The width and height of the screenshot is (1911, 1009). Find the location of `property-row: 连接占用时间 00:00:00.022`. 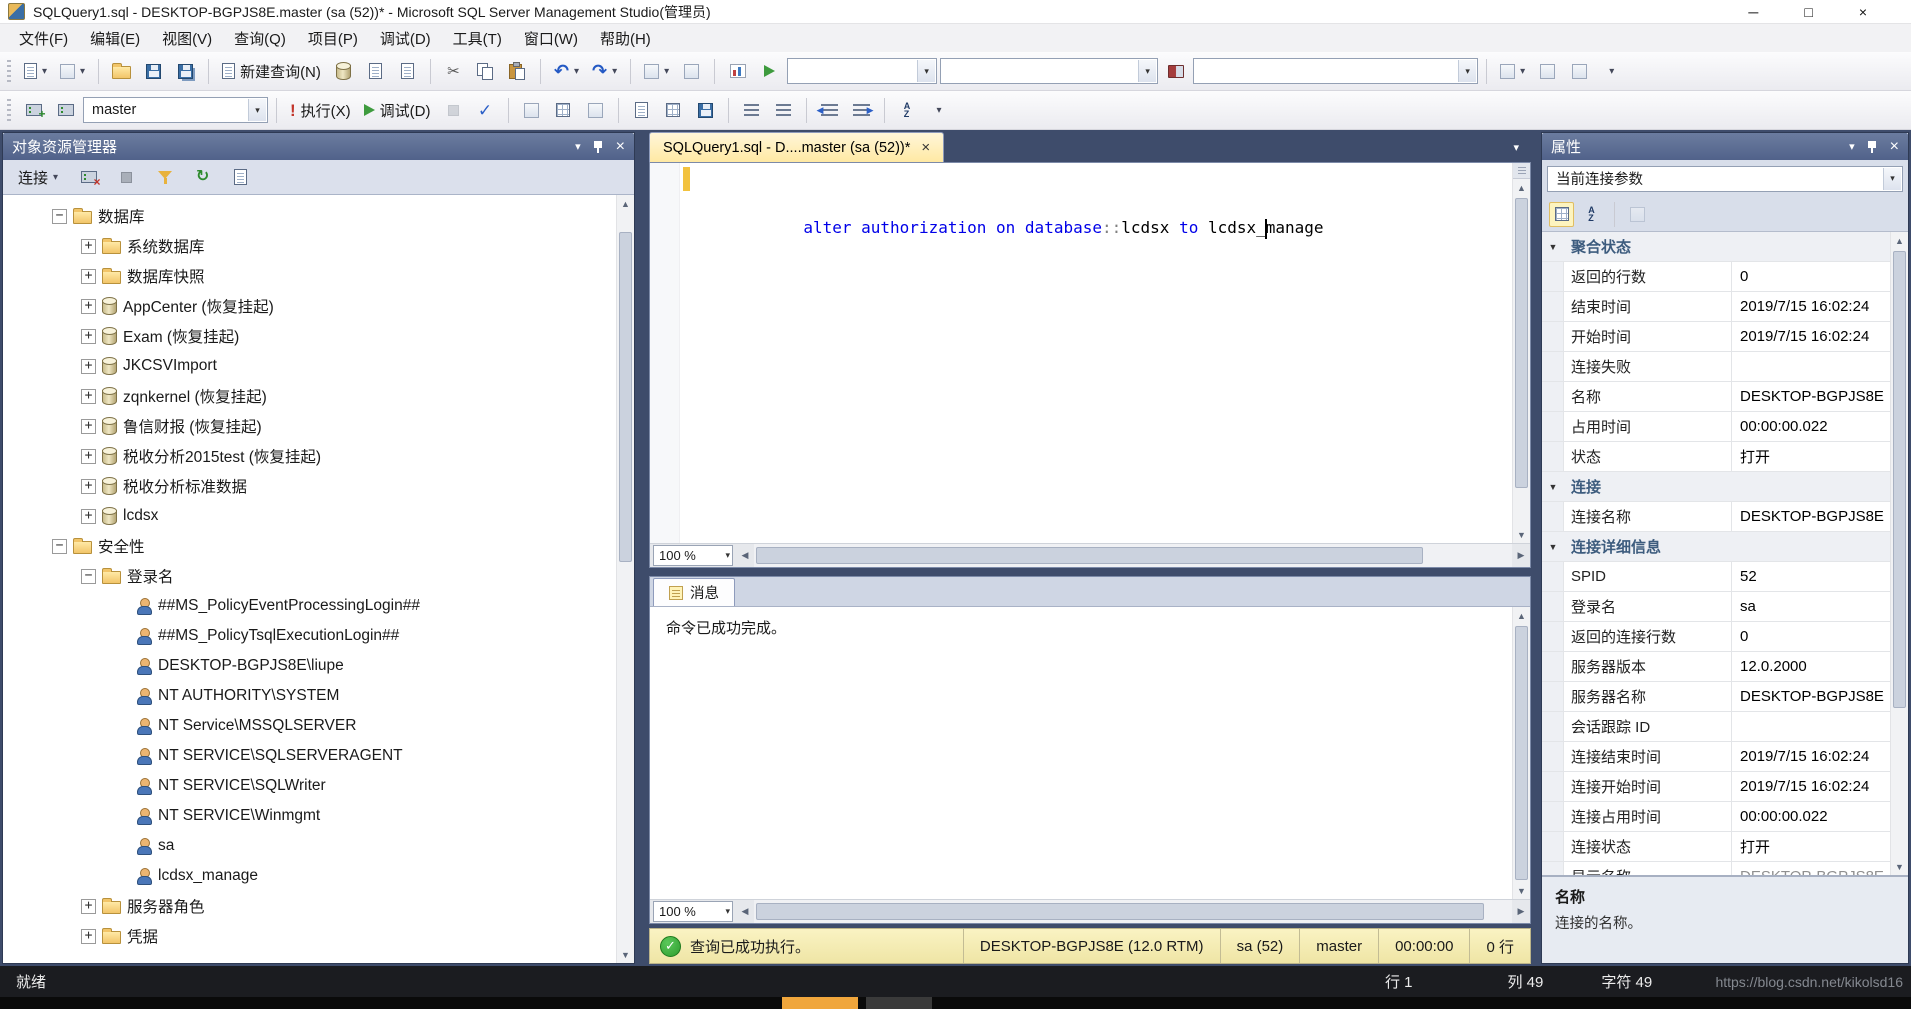

property-row: 连接占用时间 00:00:00.022 is located at coordinates (1716, 817).